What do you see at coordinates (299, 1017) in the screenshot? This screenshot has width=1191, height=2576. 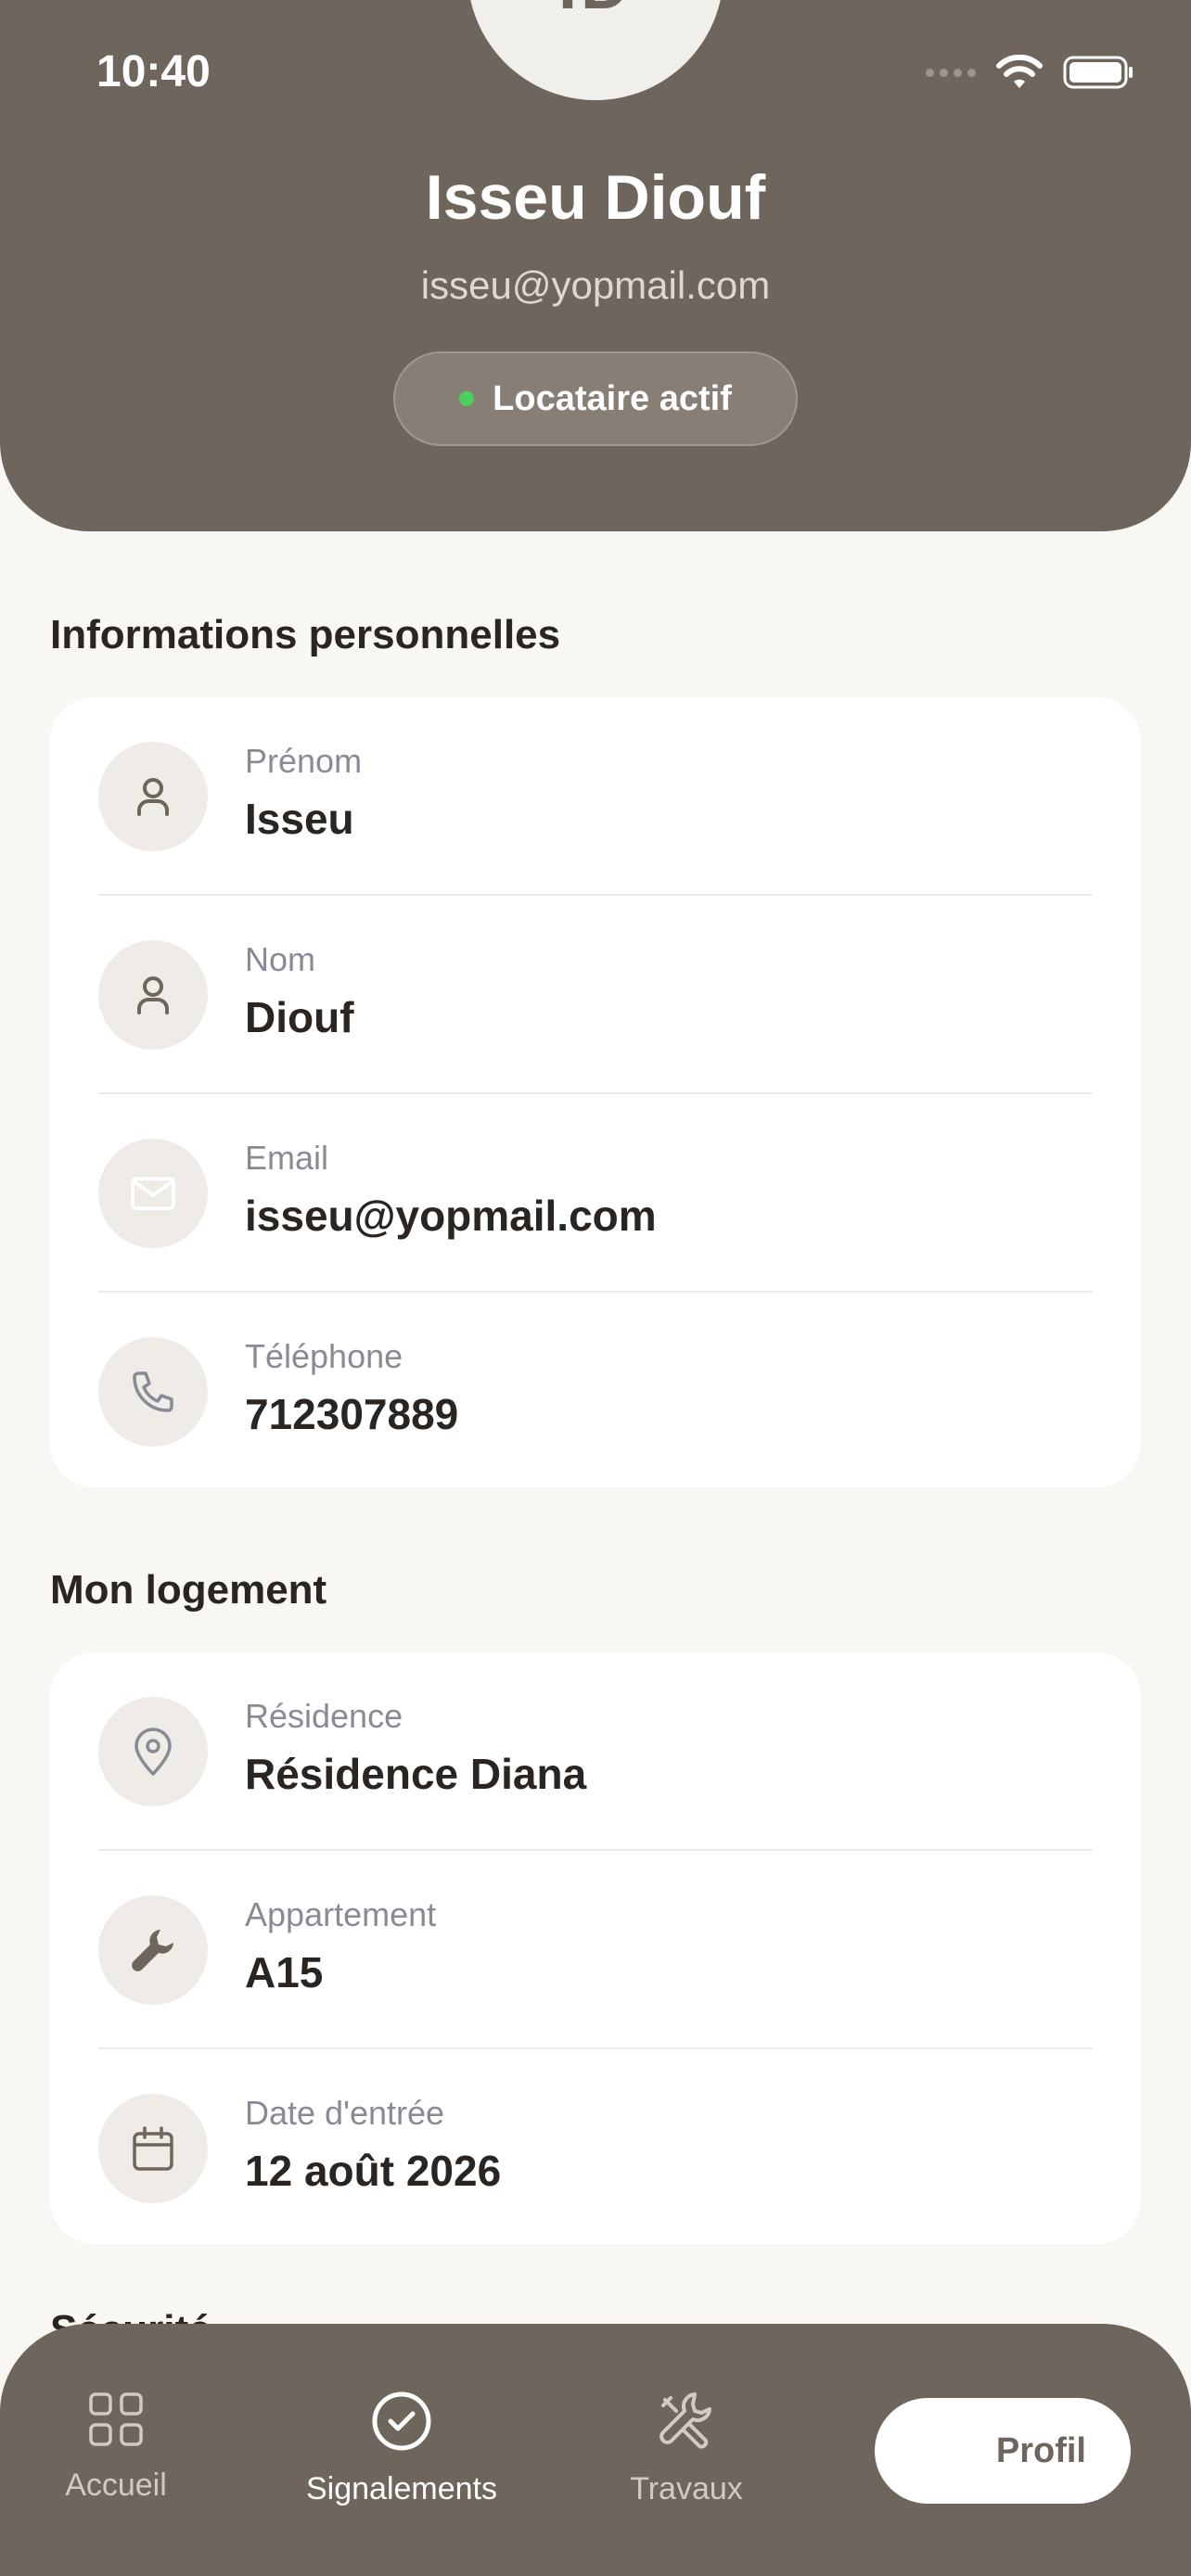 I see `last-name-value: Diouf` at bounding box center [299, 1017].